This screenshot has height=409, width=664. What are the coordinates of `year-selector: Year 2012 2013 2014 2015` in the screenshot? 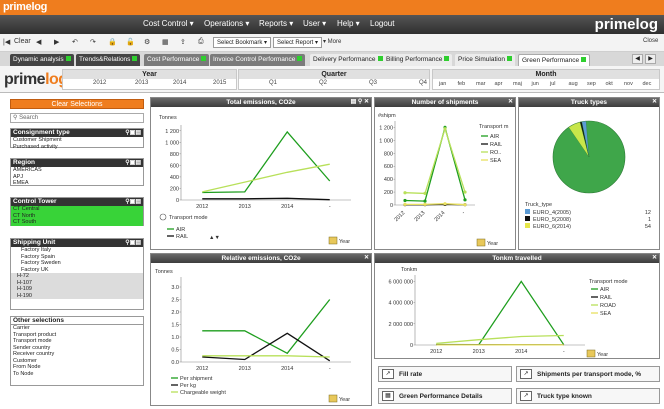 It's located at (149, 79).